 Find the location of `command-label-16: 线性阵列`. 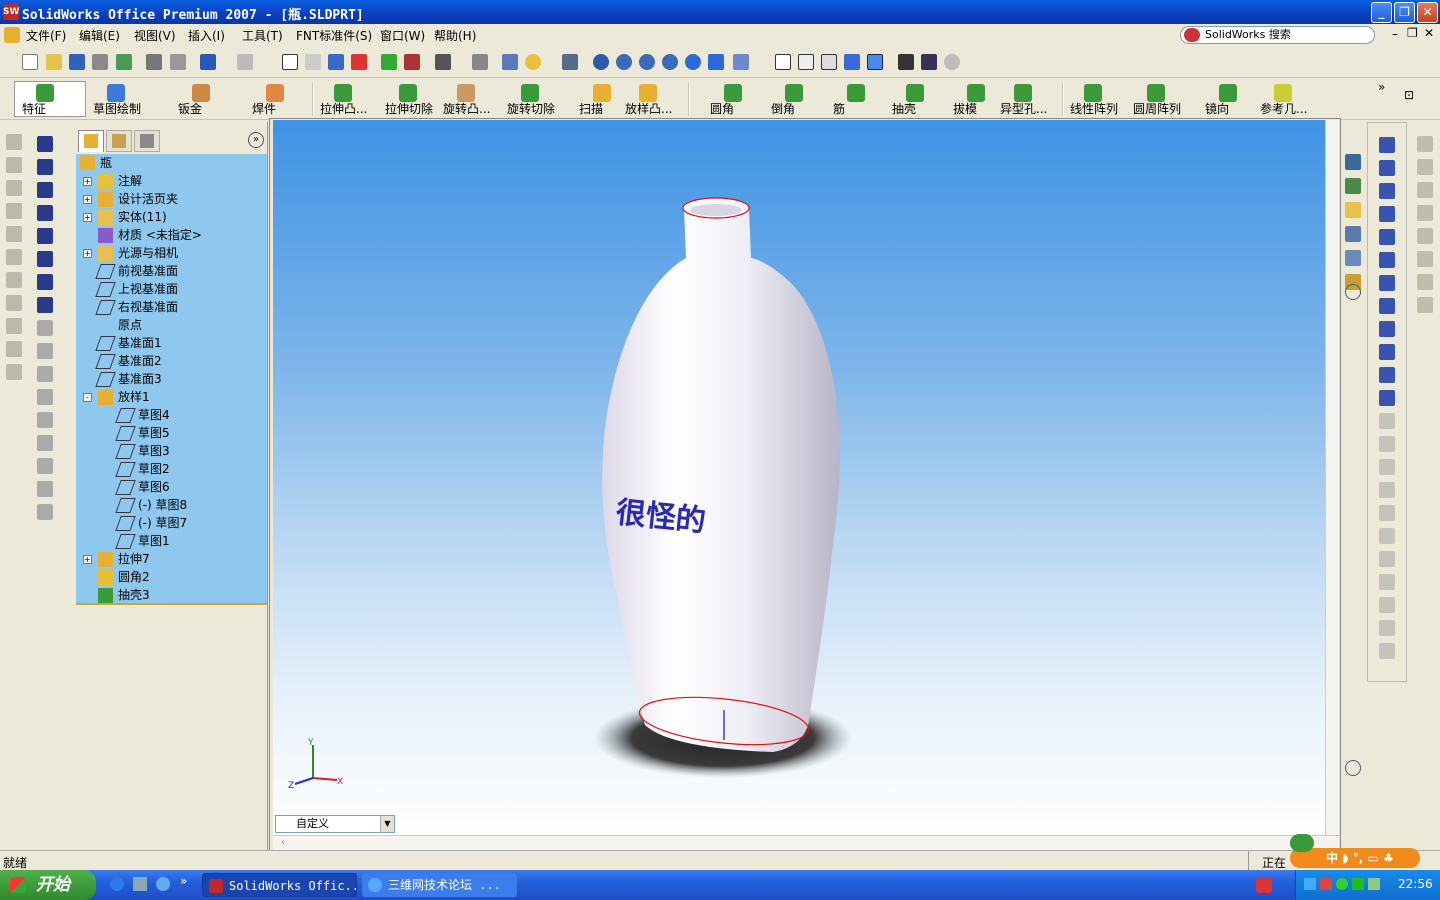

command-label-16: 线性阵列 is located at coordinates (1094, 108).